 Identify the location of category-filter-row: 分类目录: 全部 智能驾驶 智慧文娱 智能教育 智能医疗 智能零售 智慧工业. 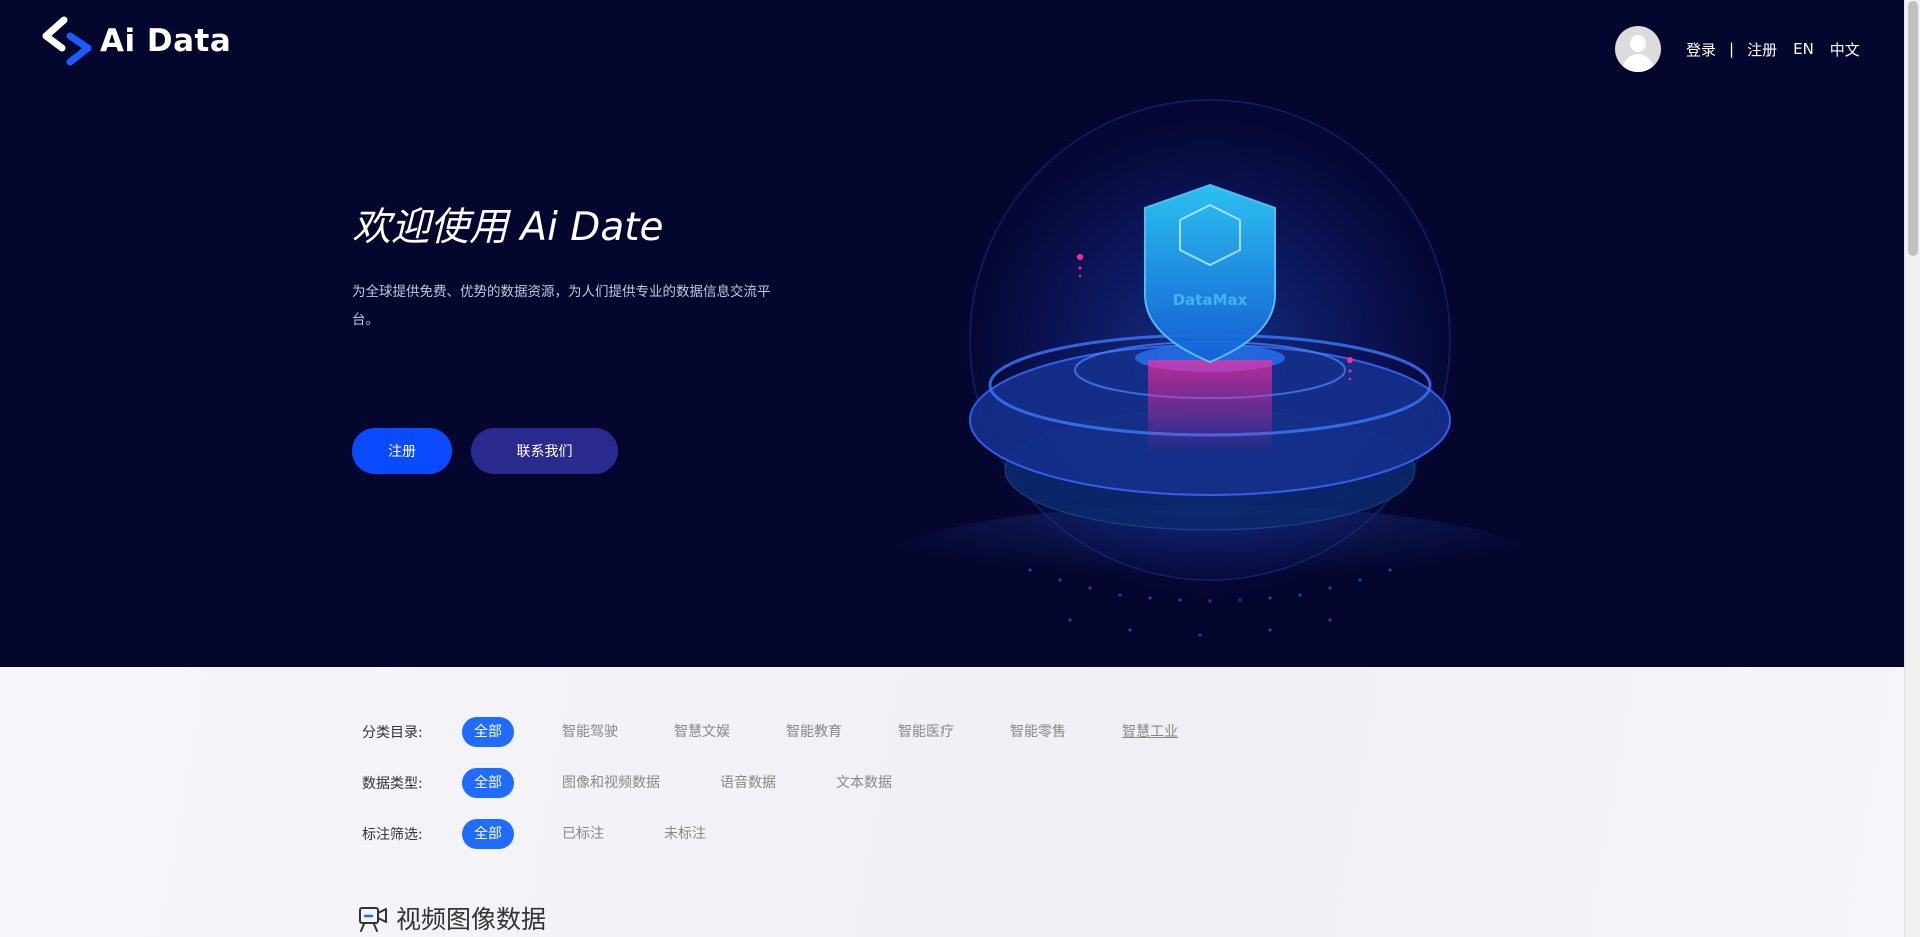
(776, 732).